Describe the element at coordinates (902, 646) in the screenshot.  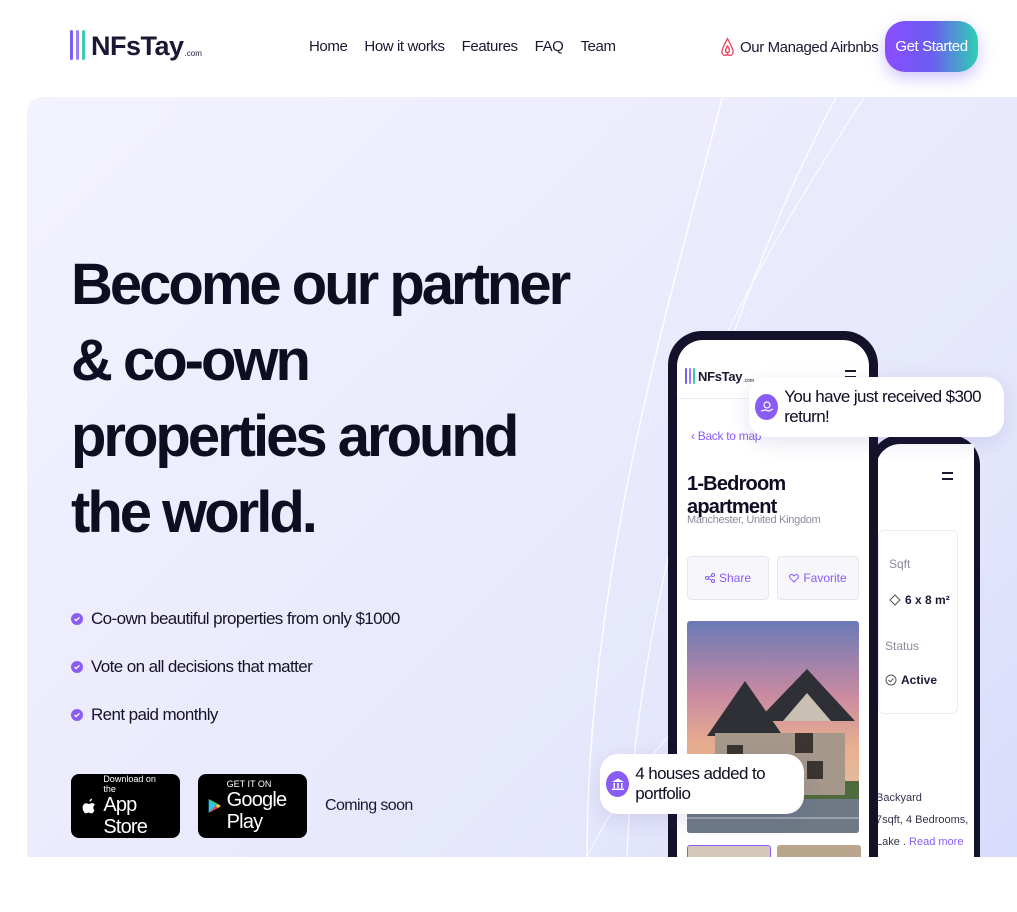
I see `status-label: Status` at that location.